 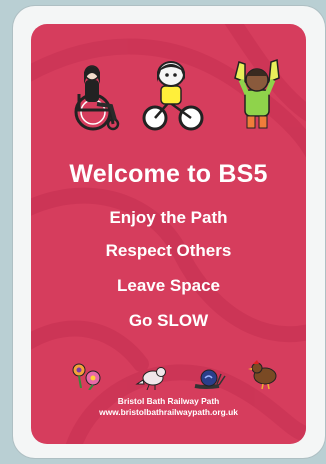 What do you see at coordinates (173, 96) in the screenshot?
I see `child-on-bike-icon` at bounding box center [173, 96].